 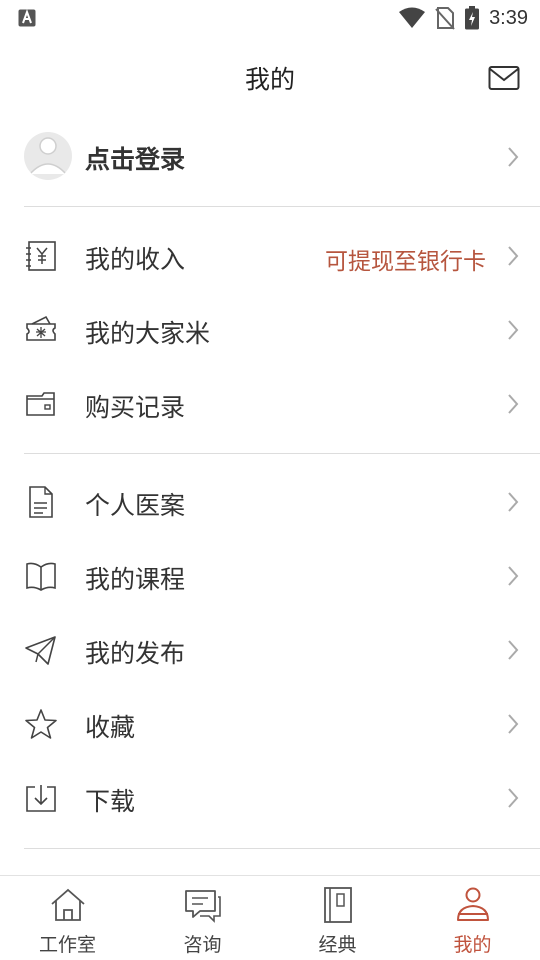 I want to click on tab-studio: 工作室, so click(x=67, y=918).